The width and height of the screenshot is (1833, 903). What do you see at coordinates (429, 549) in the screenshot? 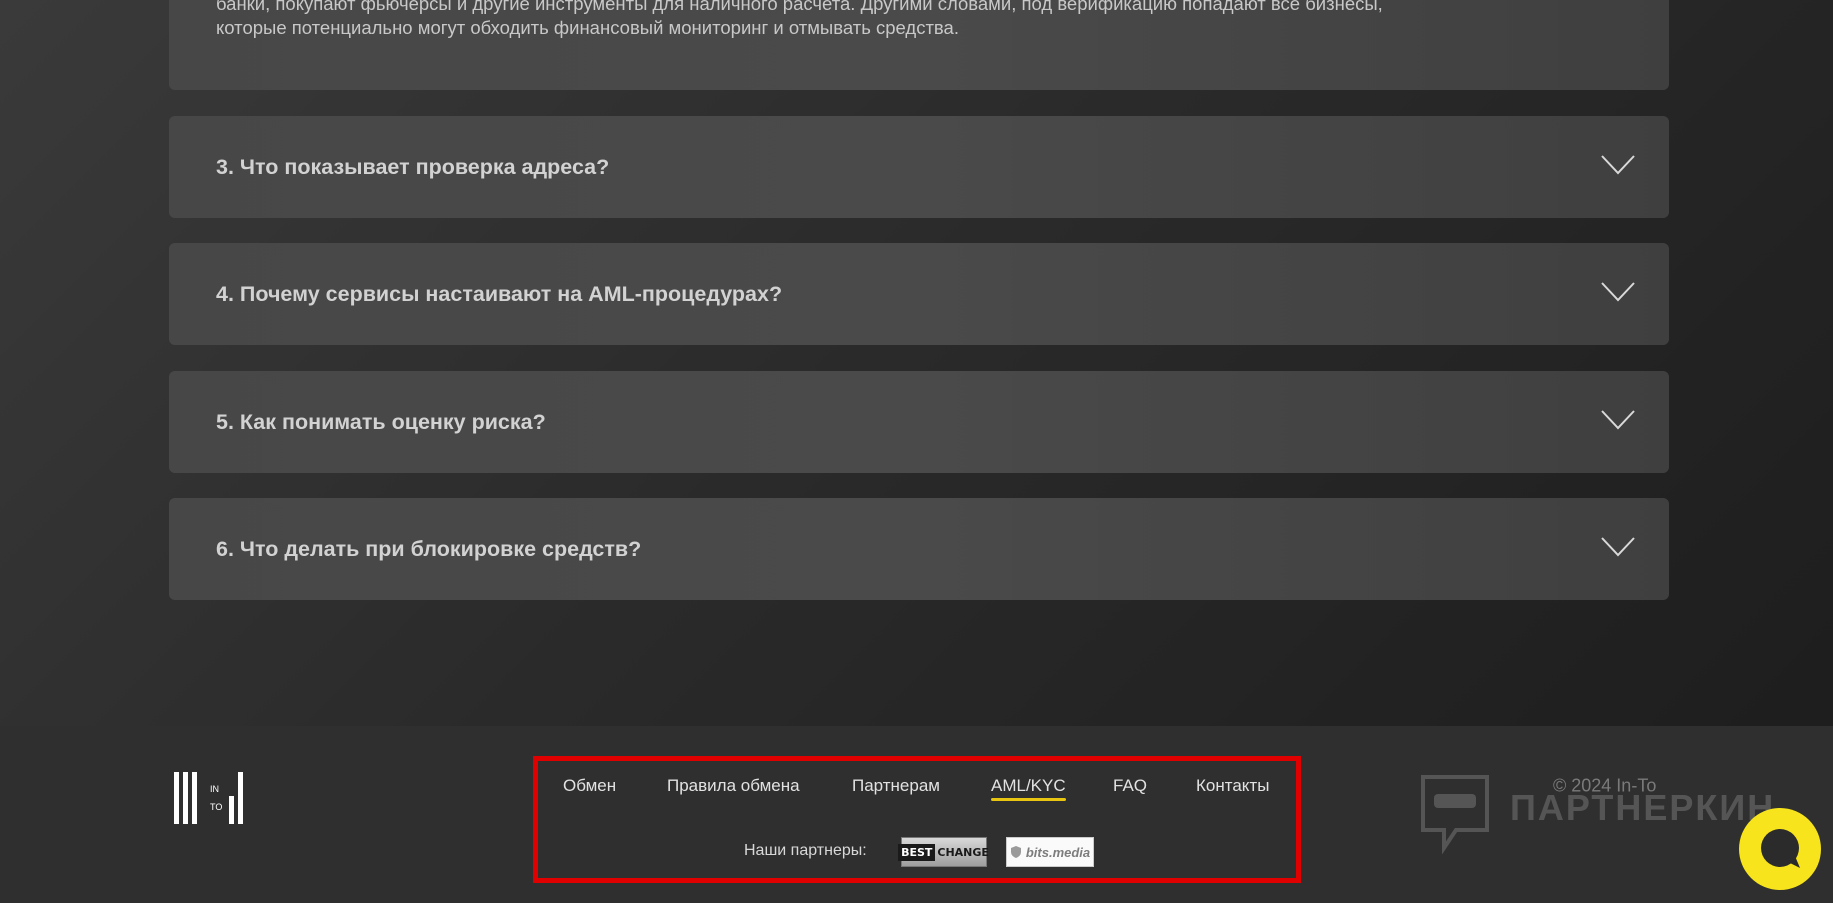
I see `faq-question: 6. Что делать при блокировке средств?` at bounding box center [429, 549].